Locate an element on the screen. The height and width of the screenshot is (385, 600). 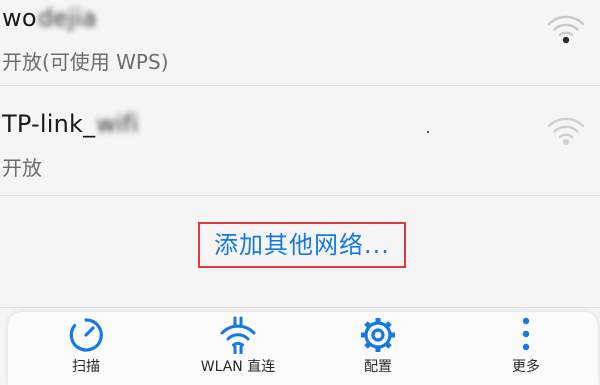
ssid-visible: TP-link_ is located at coordinates (49, 124).